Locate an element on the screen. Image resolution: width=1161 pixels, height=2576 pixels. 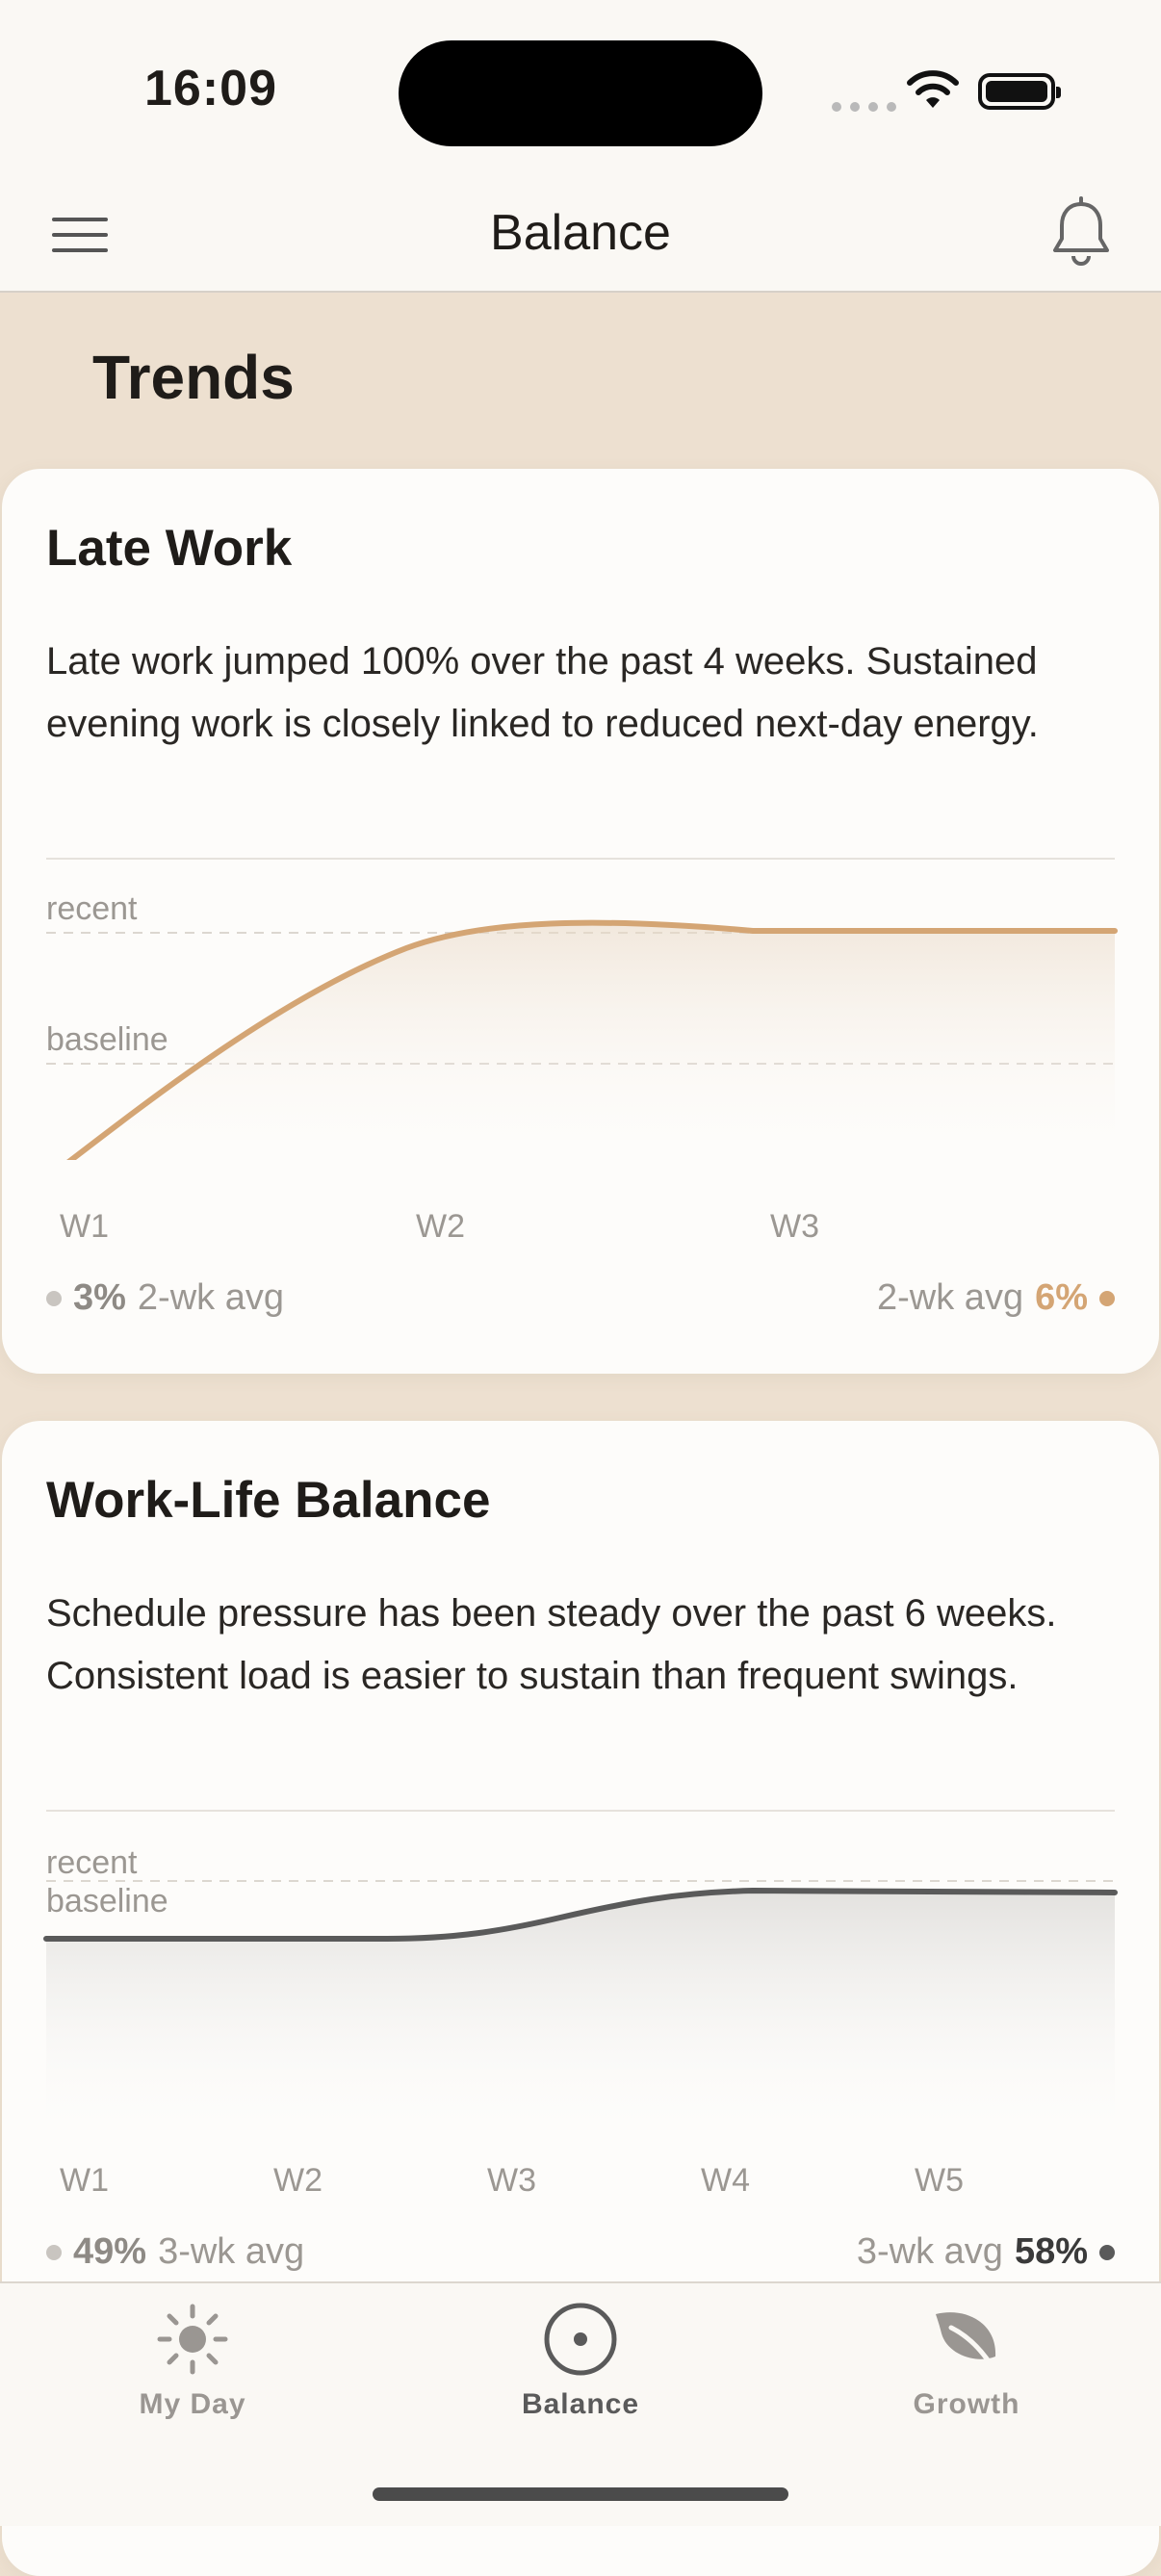
legend-value: 49% is located at coordinates (110, 2251).